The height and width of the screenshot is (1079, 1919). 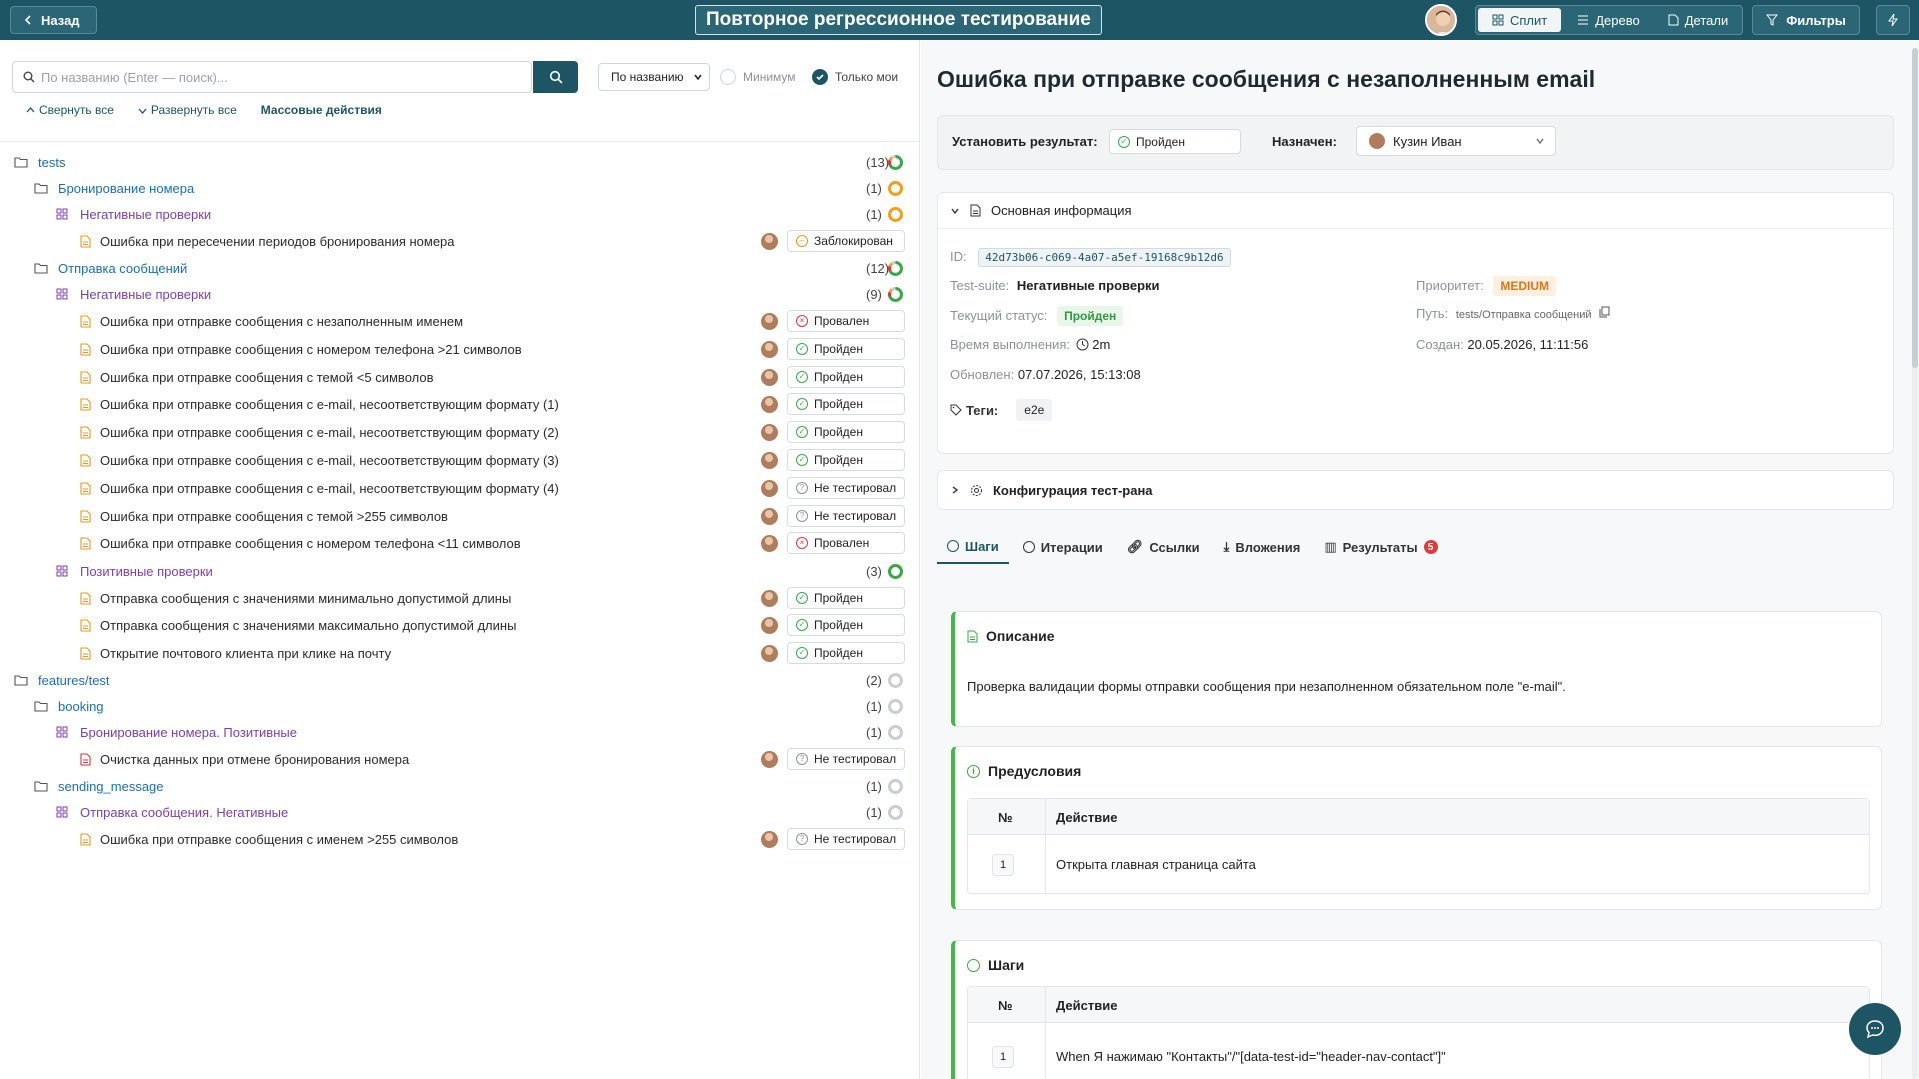 I want to click on folder-label: features/test, so click(x=74, y=680).